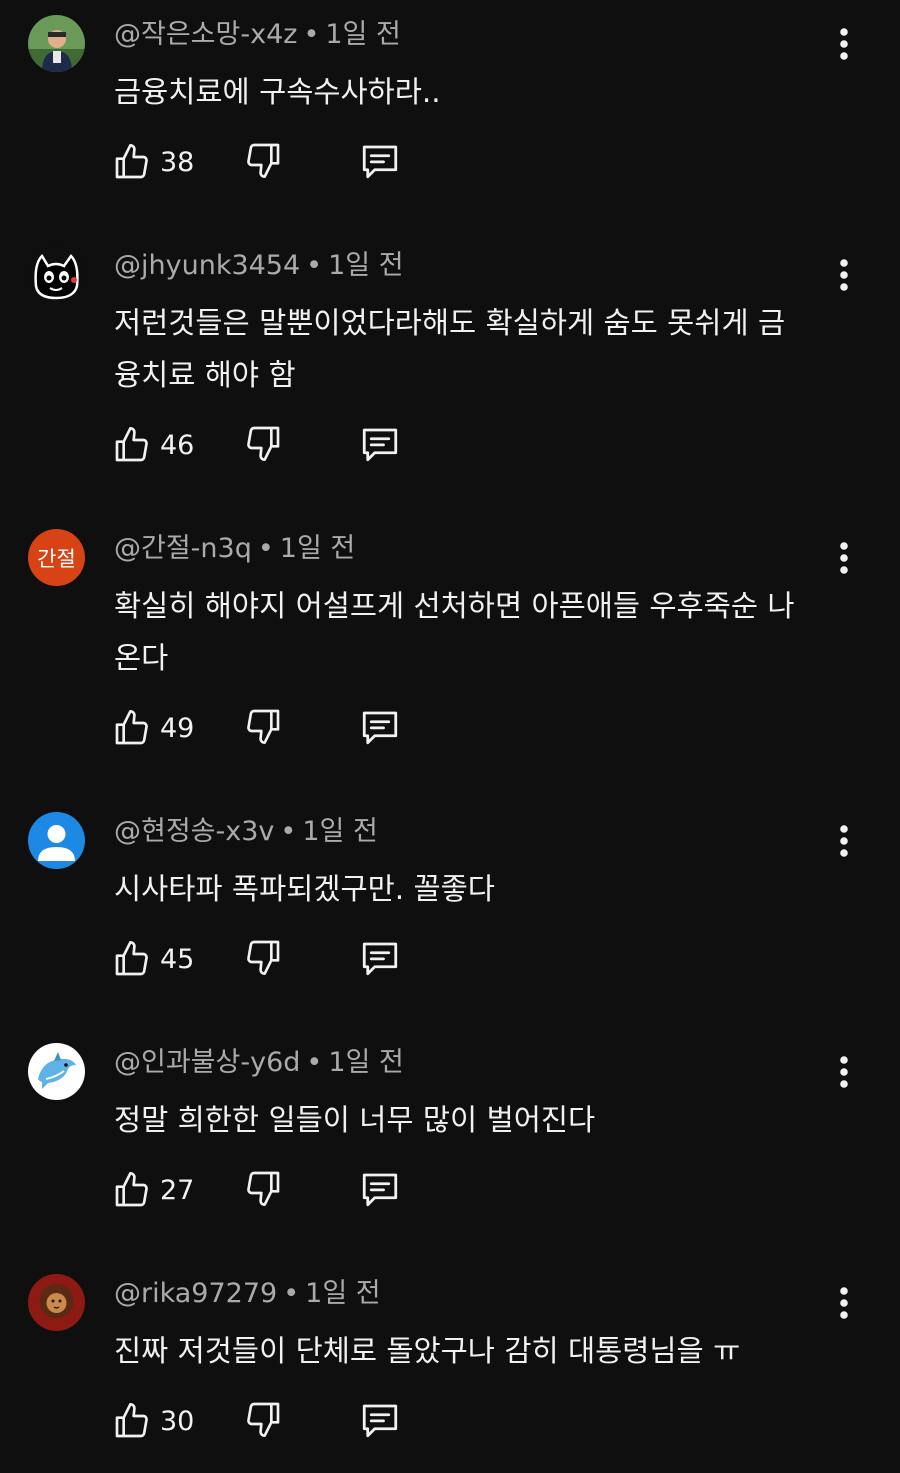  Describe the element at coordinates (177, 1421) in the screenshot. I see `like-count: 30` at that location.